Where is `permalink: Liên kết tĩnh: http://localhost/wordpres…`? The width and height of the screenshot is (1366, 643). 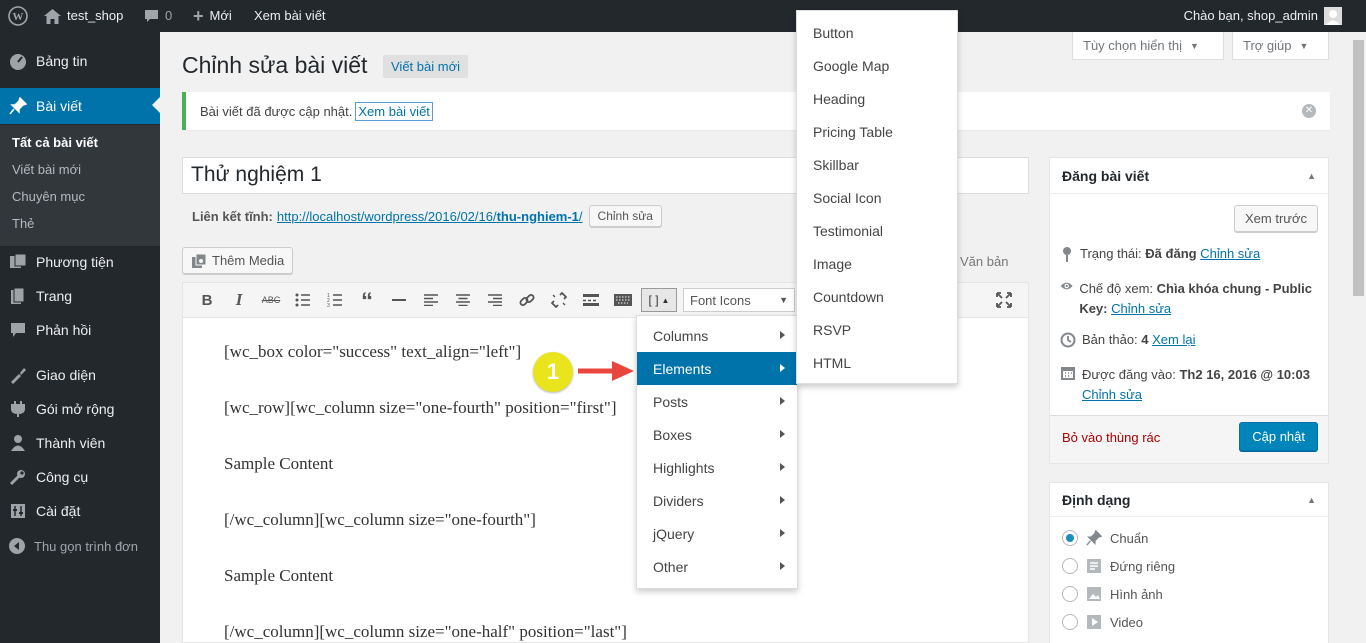
permalink: Liên kết tĩnh: http://localhost/wordpres… is located at coordinates (427, 216).